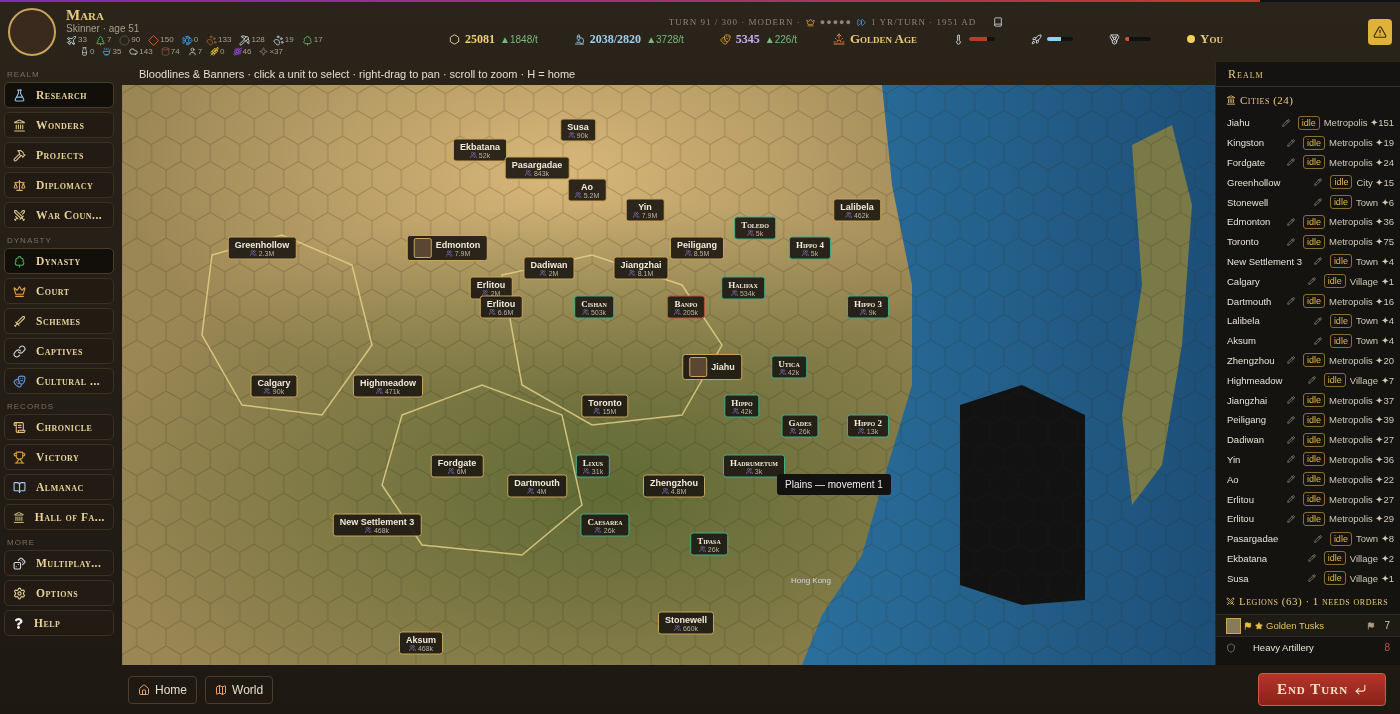 Image resolution: width=1400 pixels, height=714 pixels. I want to click on resource-count: 133, so click(225, 39).